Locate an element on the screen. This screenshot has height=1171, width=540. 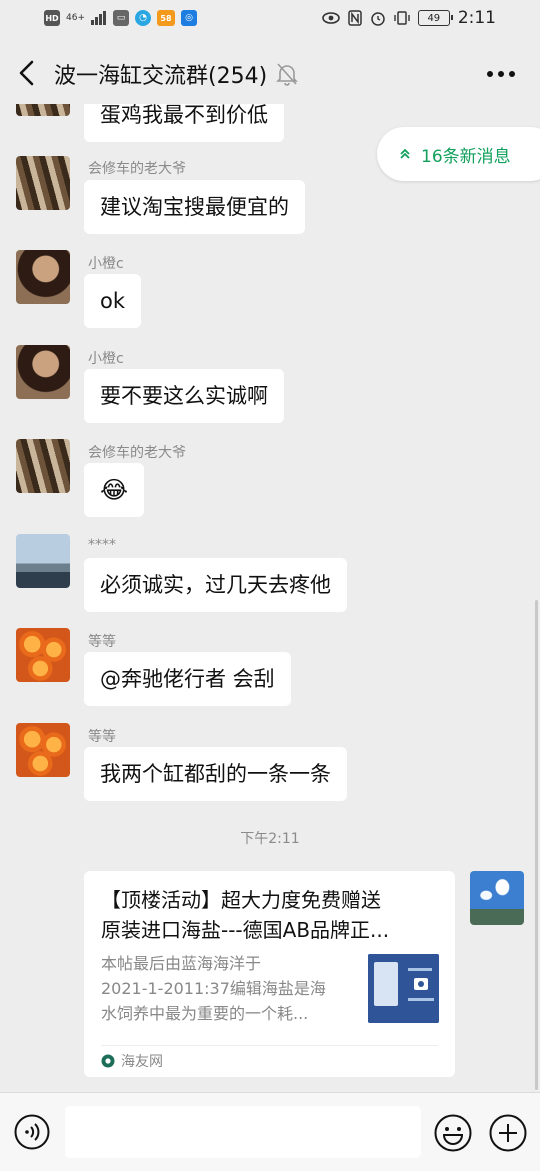
sender-name: **** is located at coordinates (102, 545).